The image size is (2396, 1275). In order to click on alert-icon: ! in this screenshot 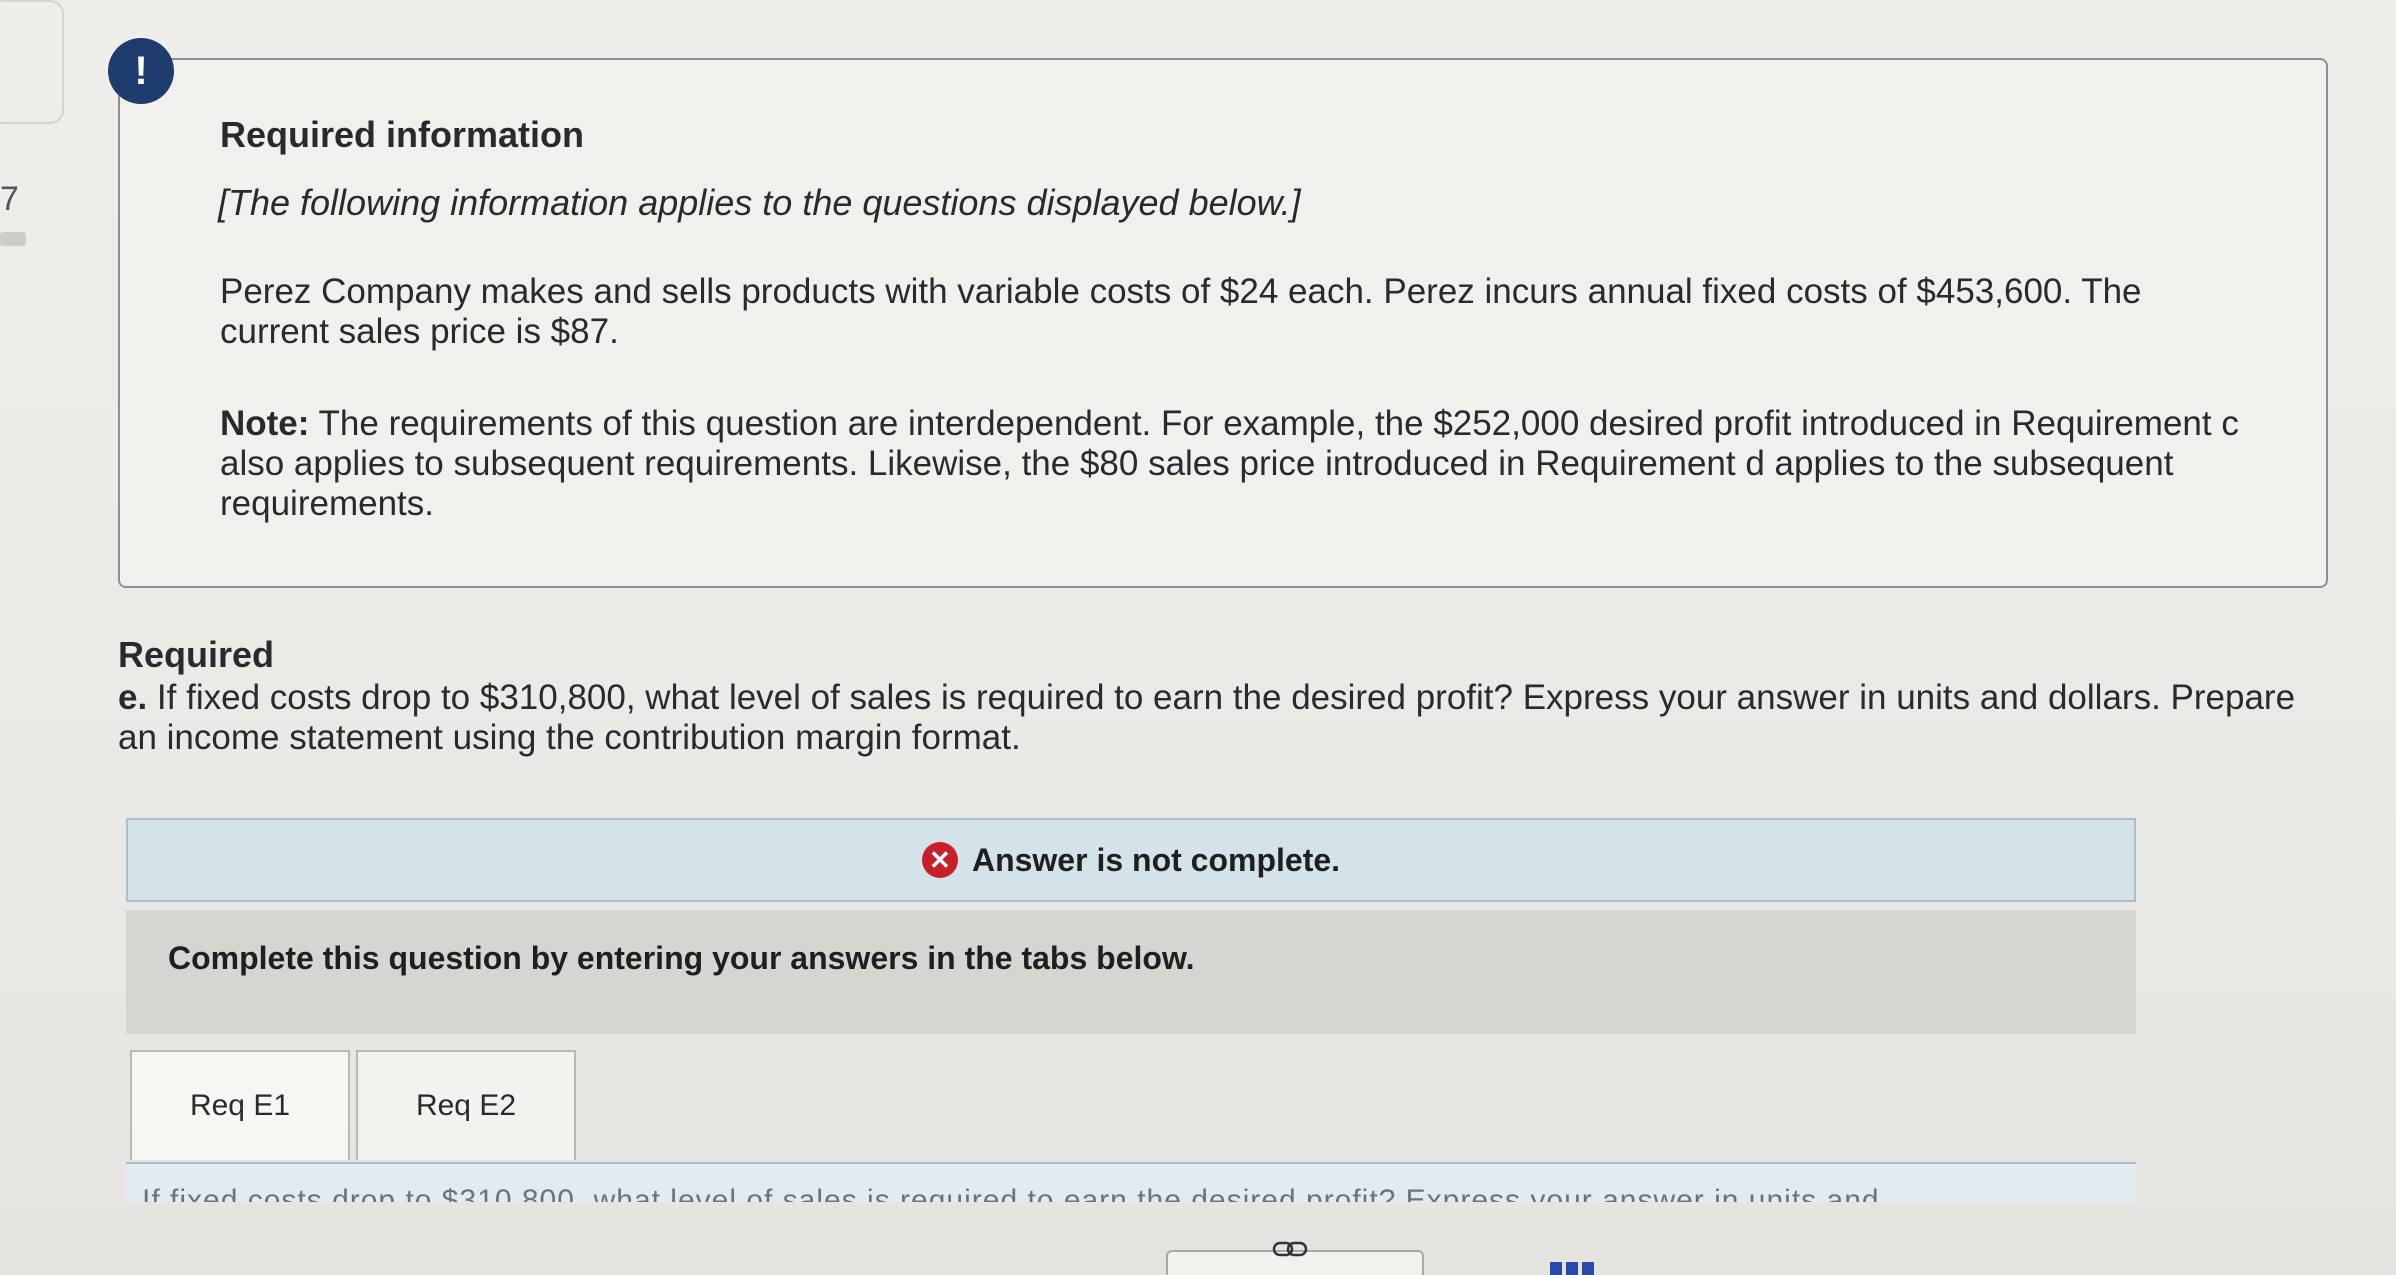, I will do `click(141, 71)`.